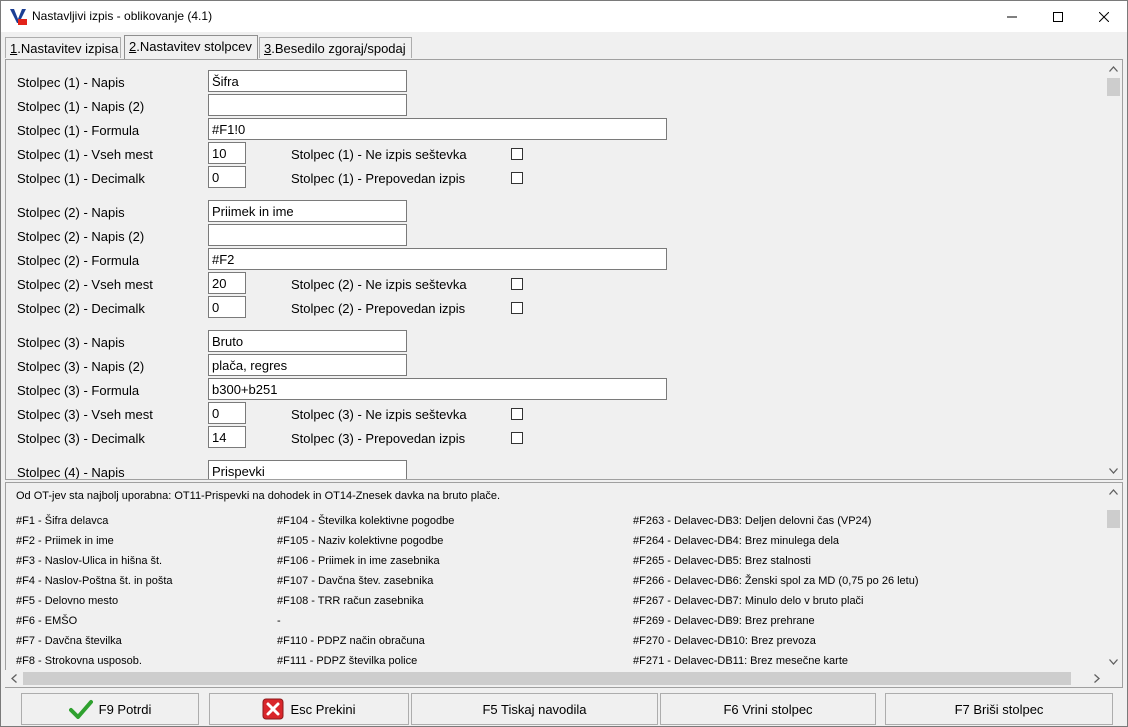  What do you see at coordinates (347, 661) in the screenshot?
I see `help-item: #F111 - PDPZ številka police` at bounding box center [347, 661].